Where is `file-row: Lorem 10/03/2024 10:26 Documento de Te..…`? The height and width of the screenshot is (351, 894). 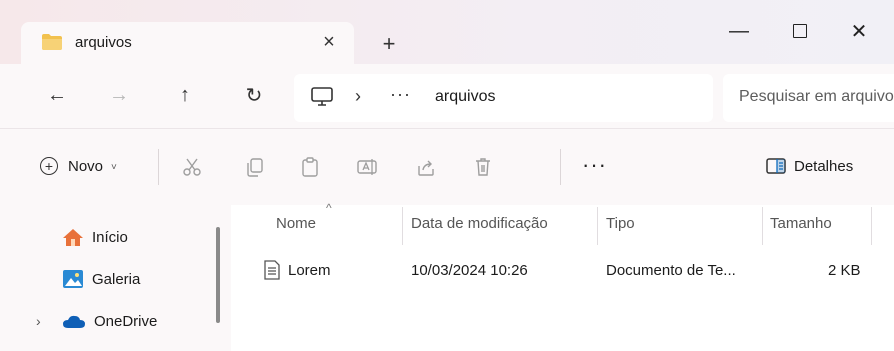
file-row: Lorem 10/03/2024 10:26 Documento de Te..… is located at coordinates (568, 270).